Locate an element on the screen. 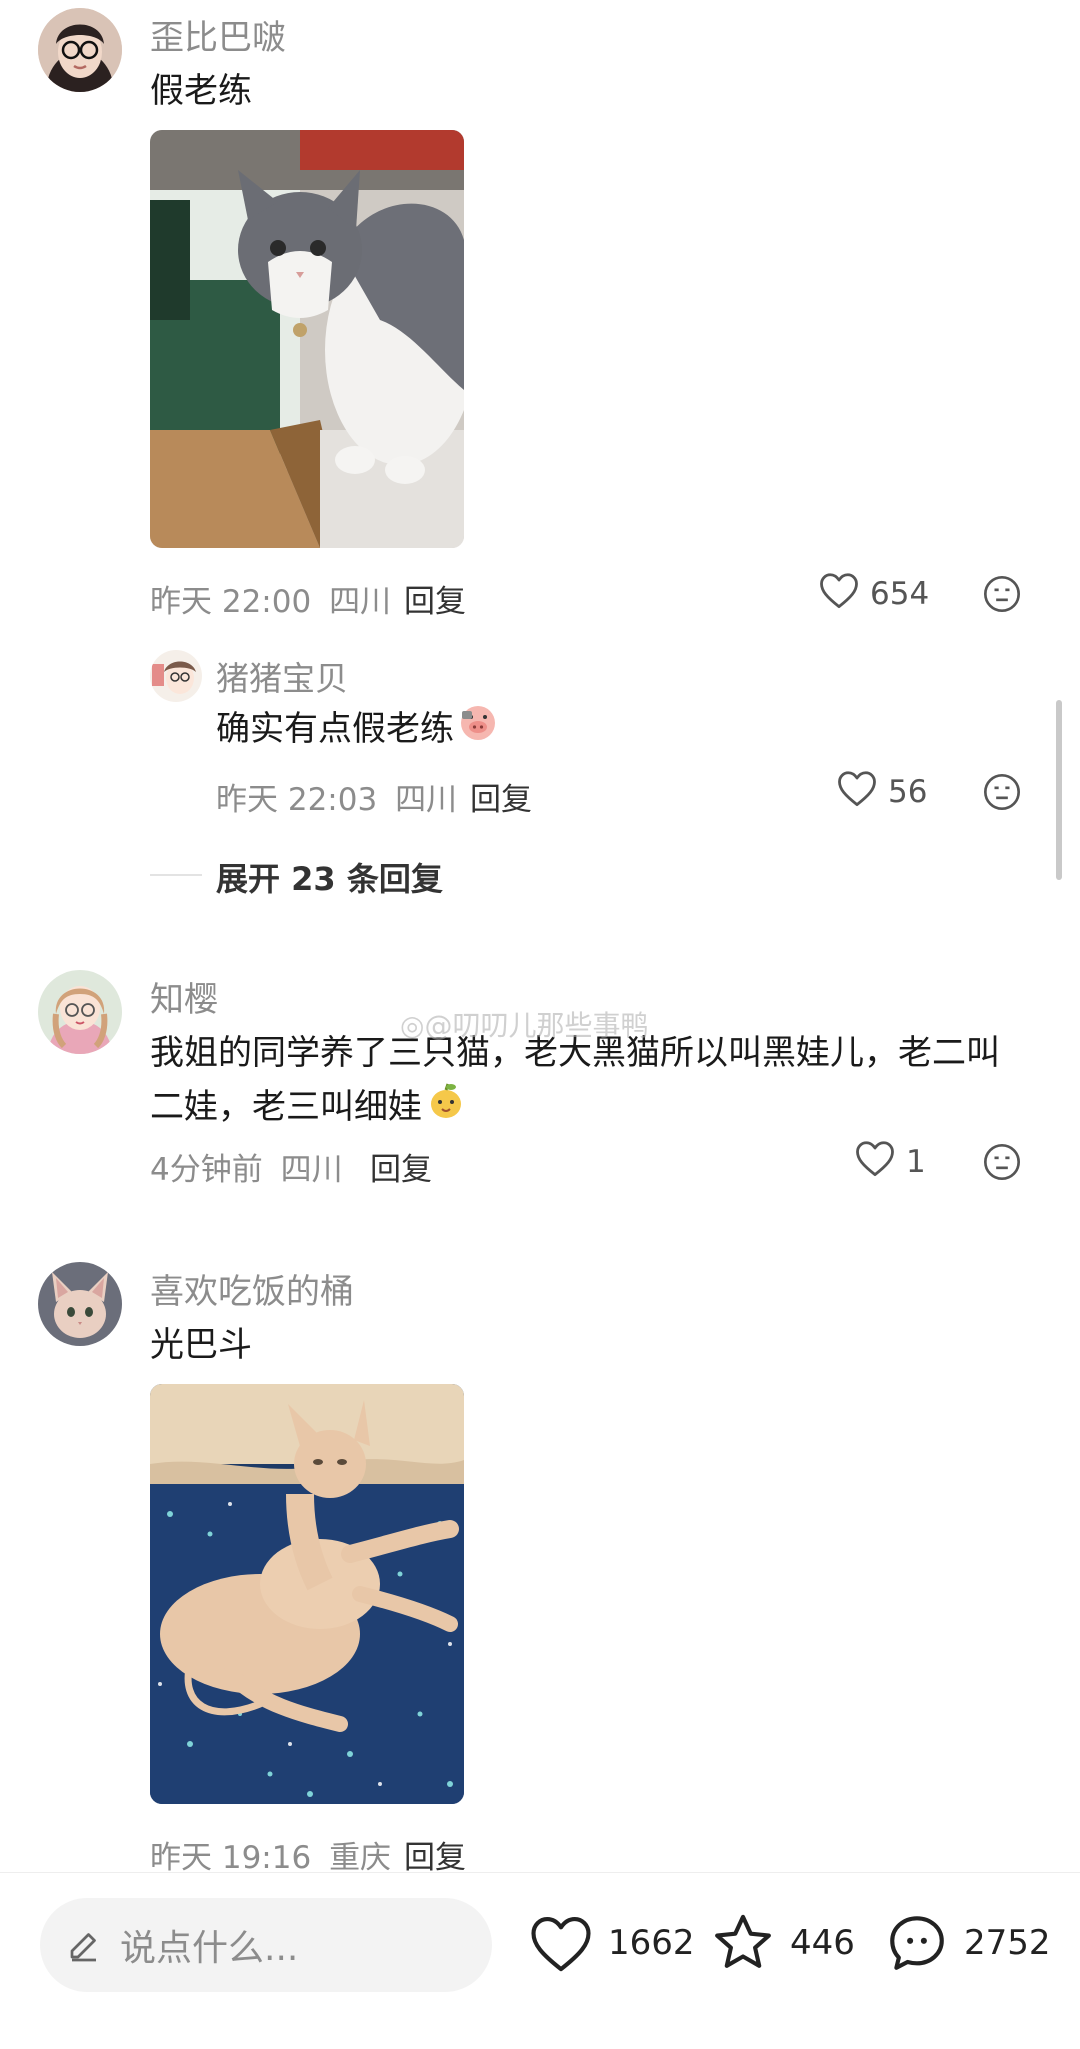  watermark: ◎@叨叨儿那些事鸭 is located at coordinates (524, 1024).